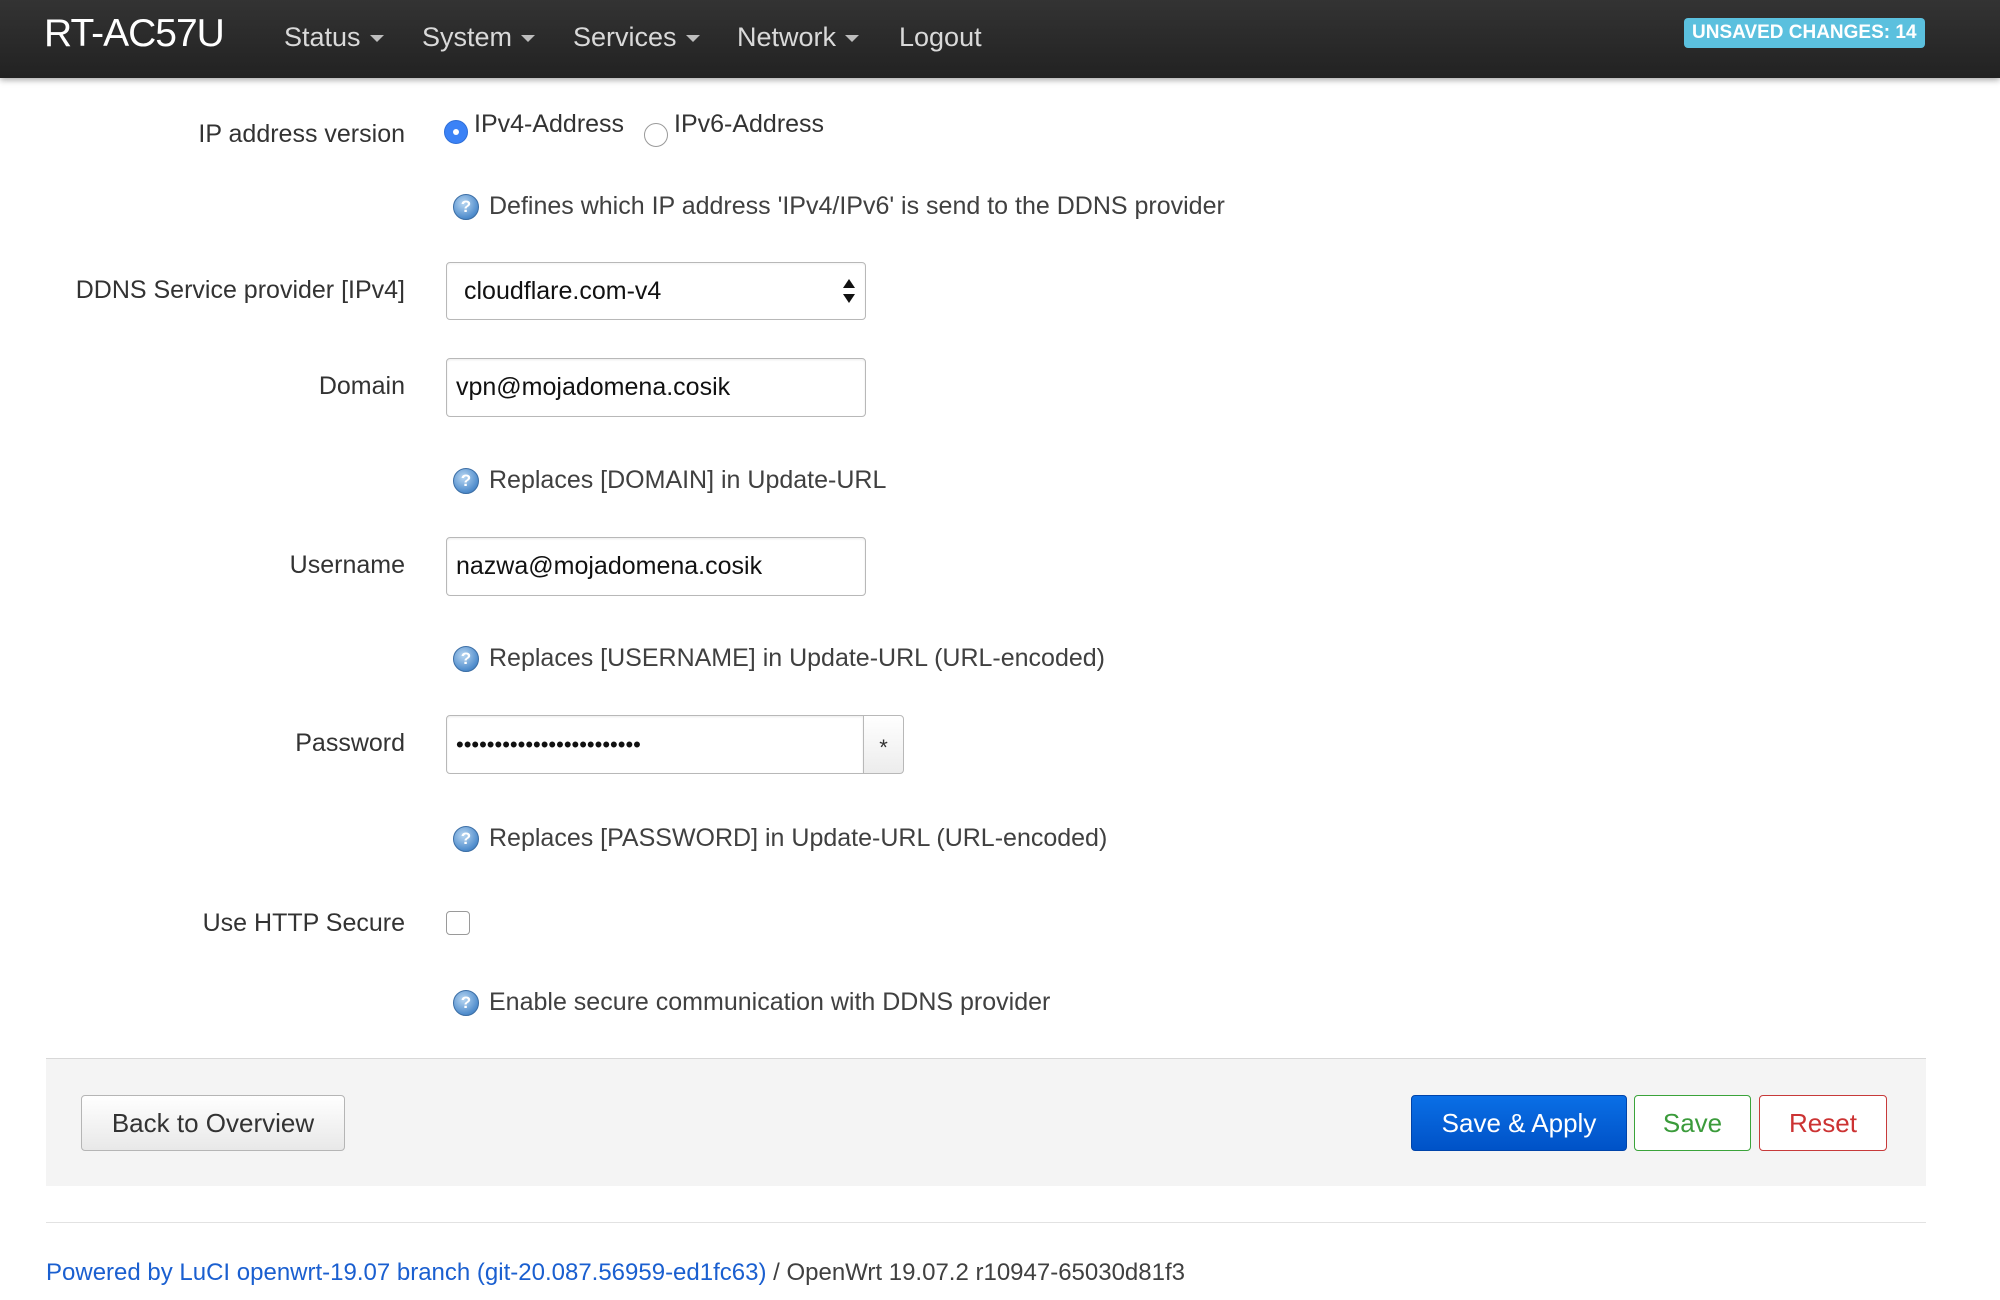 The image size is (2000, 1300). I want to click on domain-input: vpn@mojadomena.cosik, so click(656, 387).